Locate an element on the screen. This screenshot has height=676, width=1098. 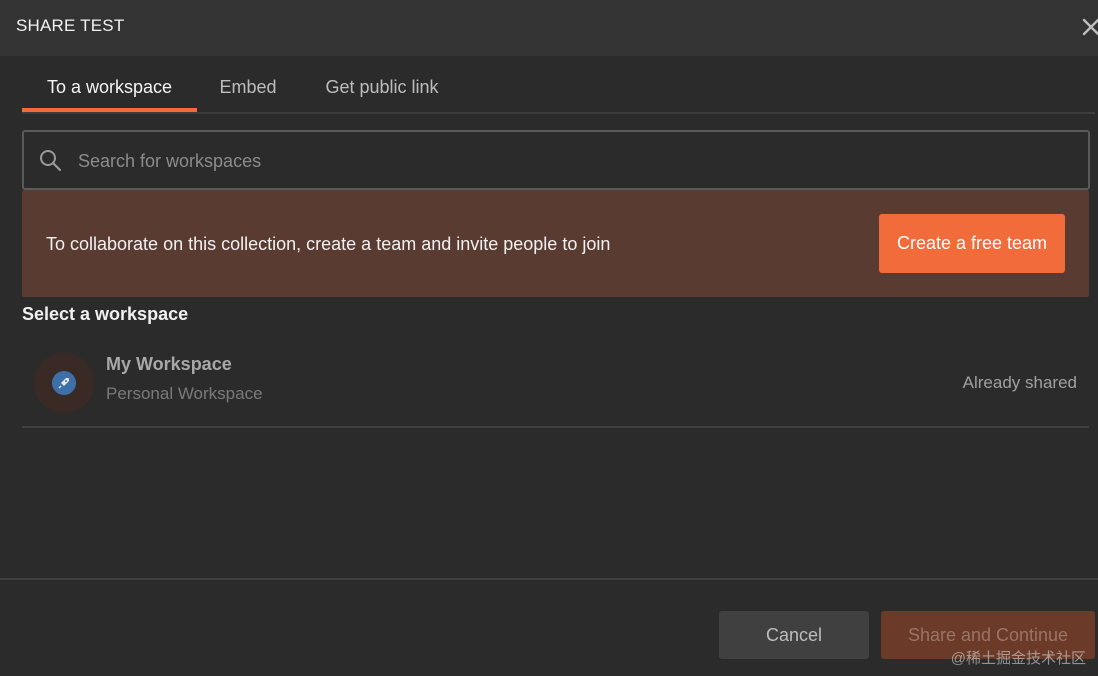
search-box is located at coordinates (556, 160).